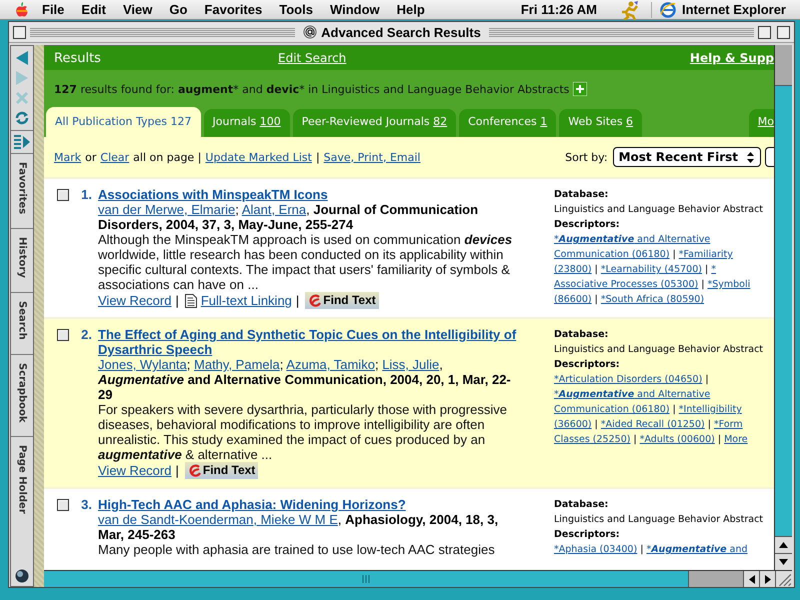  What do you see at coordinates (296, 9) in the screenshot?
I see `menu-item: Tools` at bounding box center [296, 9].